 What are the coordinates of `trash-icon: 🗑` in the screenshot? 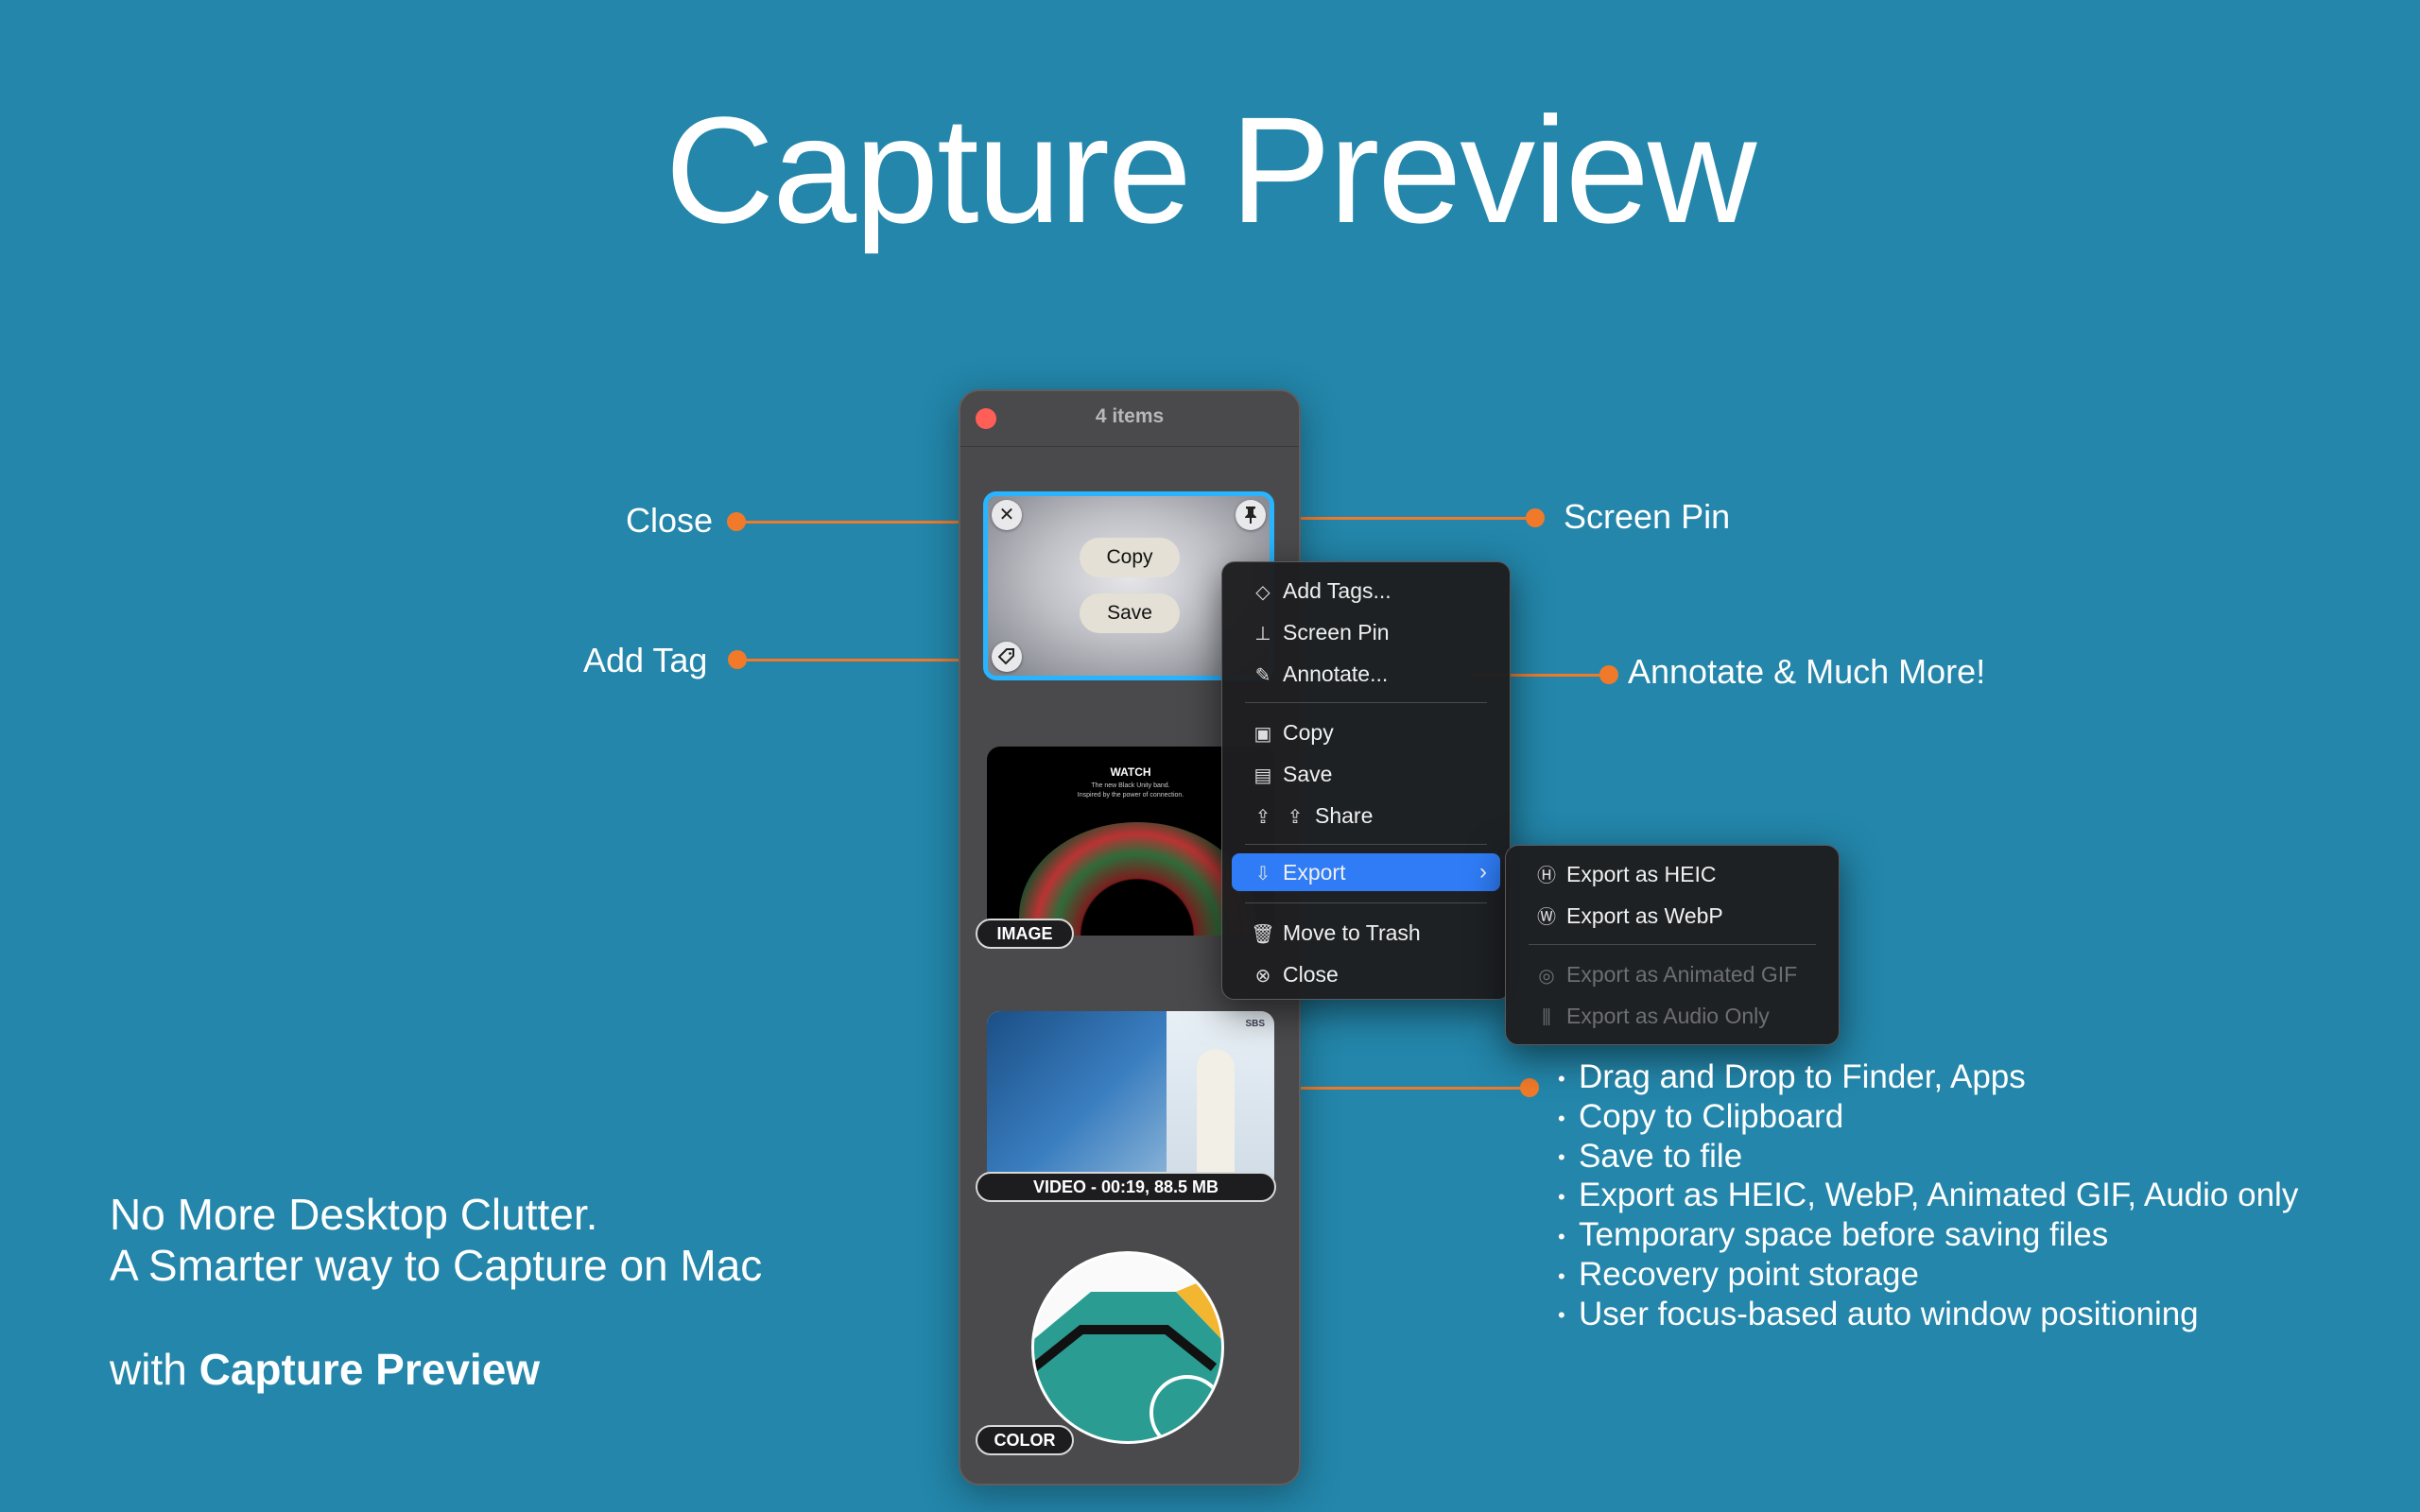 It's located at (1263, 934).